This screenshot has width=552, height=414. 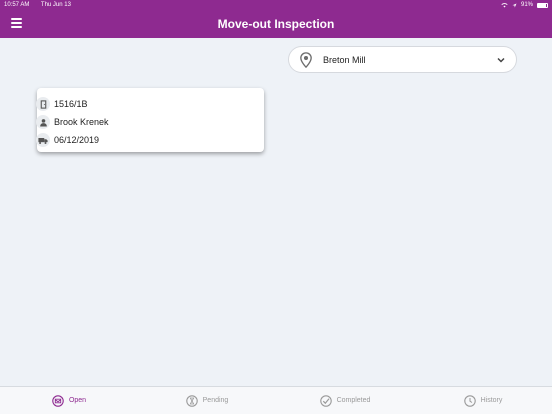 I want to click on status-bar-left: 10:57 AM Thu Jun 13, so click(x=42, y=5).